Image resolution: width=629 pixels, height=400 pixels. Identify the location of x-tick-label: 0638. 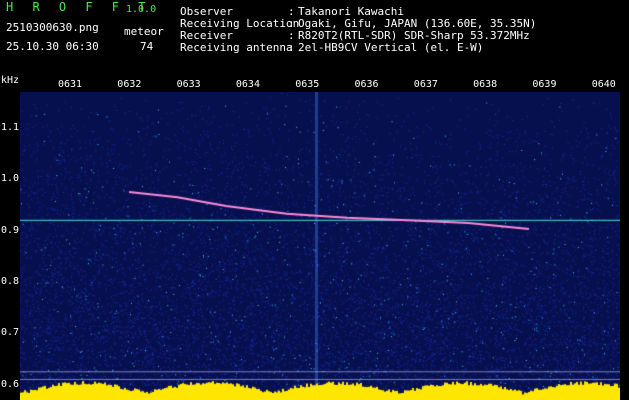
(485, 84).